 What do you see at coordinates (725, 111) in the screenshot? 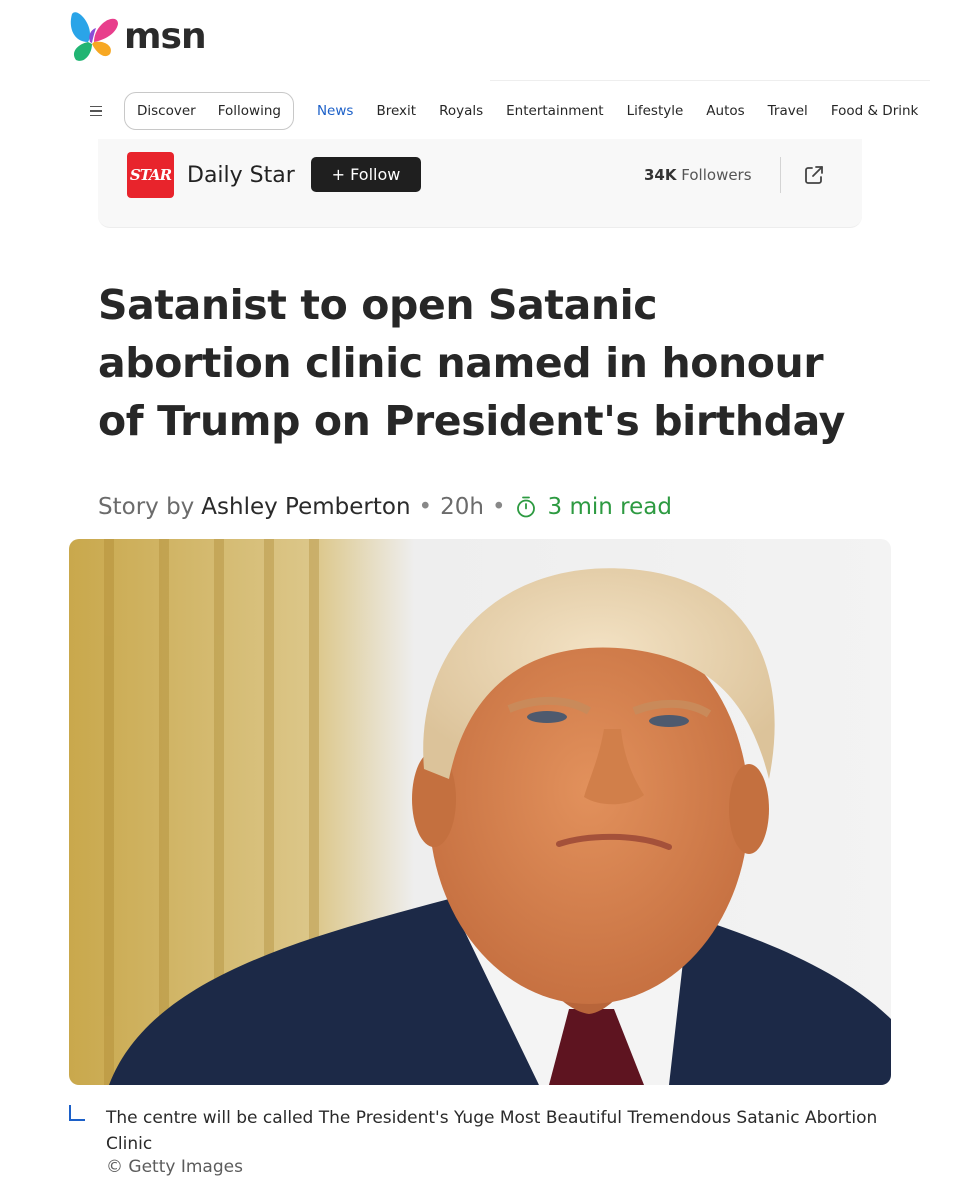
I see `nav-link-autos: Autos` at bounding box center [725, 111].